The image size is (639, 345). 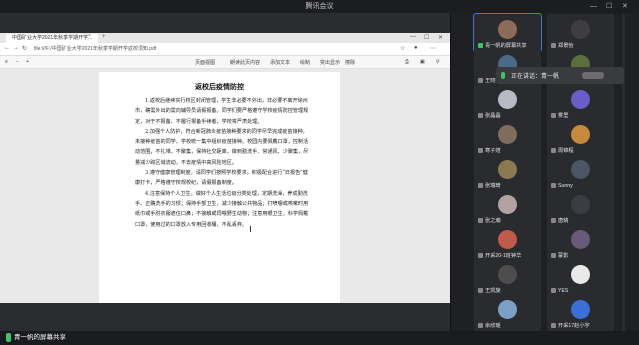 I want to click on sharer-label: 青一帆的屏幕共享, so click(x=40, y=337).